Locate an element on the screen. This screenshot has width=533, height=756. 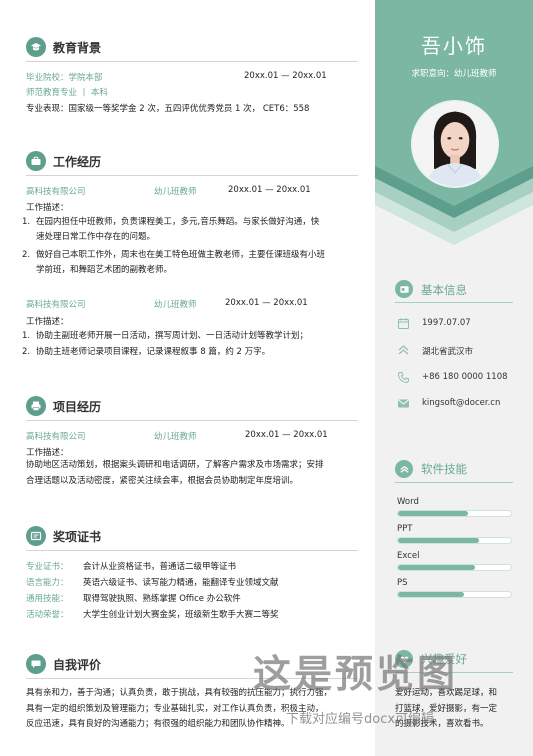
phone-icon is located at coordinates (403, 378).